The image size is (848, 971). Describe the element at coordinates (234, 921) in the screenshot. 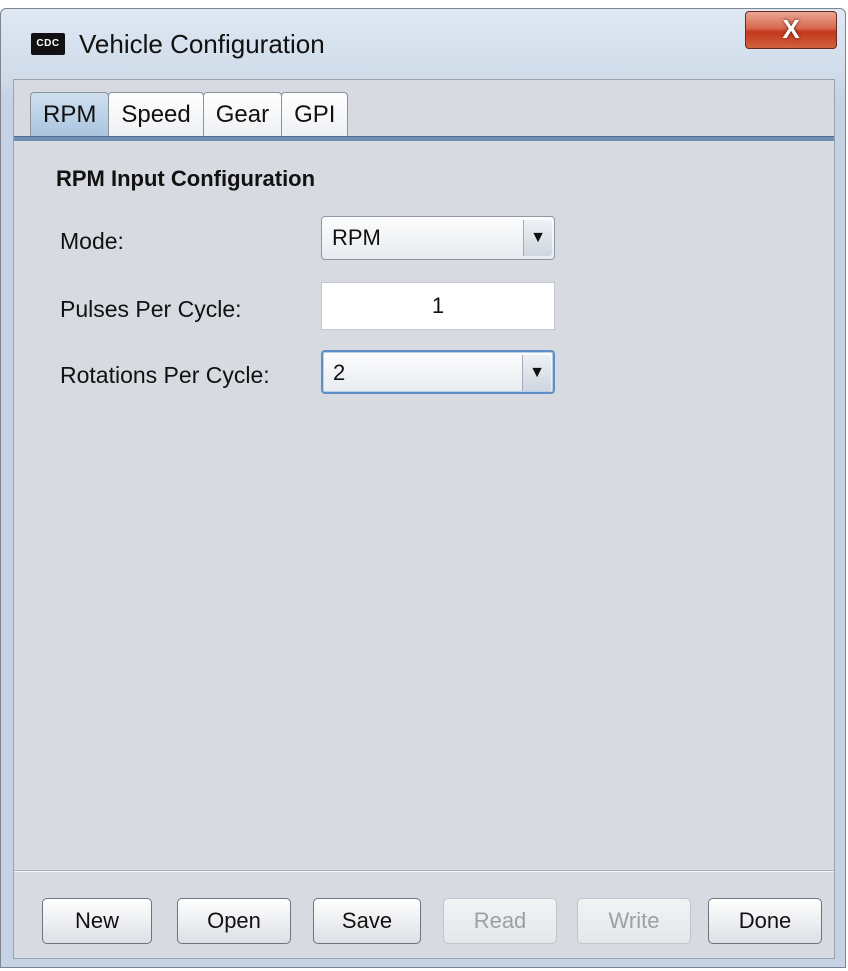

I see `open-button: Open` at that location.